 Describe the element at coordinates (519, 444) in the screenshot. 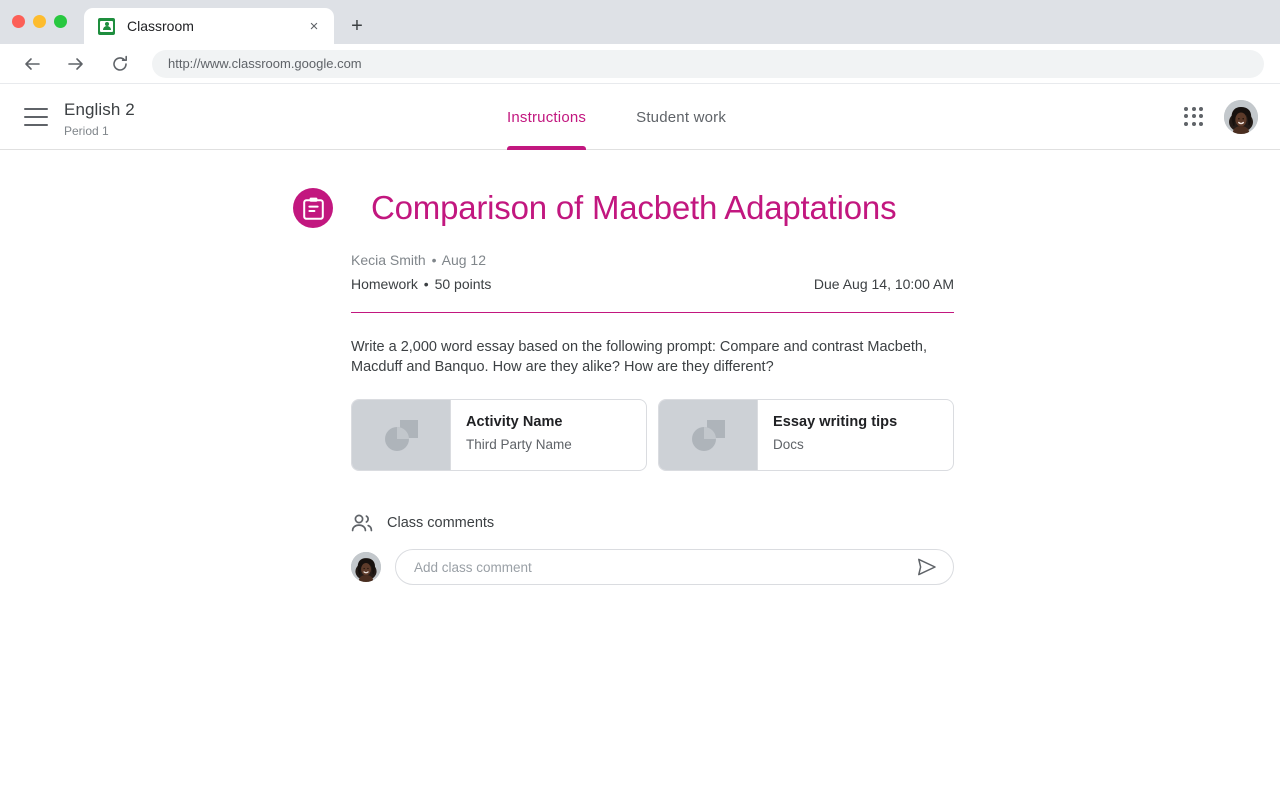

I see `attachment-subtitle: Third Party Name` at that location.